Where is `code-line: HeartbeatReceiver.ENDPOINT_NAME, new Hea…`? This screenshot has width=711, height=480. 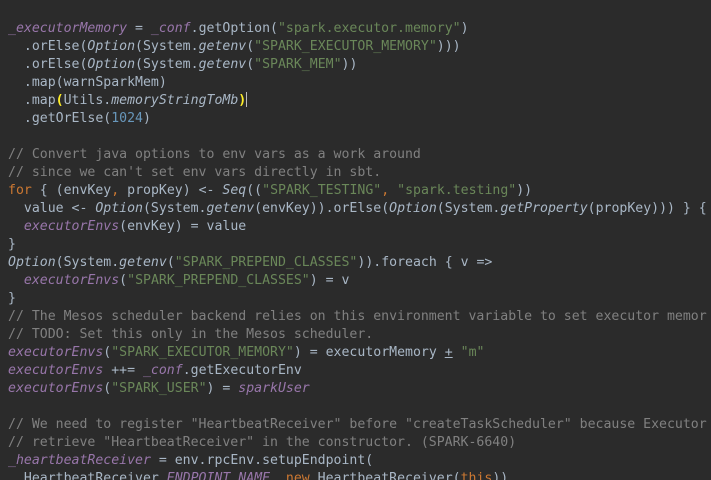 code-line: HeartbeatReceiver.ENDPOINT_NAME, new Hea… is located at coordinates (357, 475).